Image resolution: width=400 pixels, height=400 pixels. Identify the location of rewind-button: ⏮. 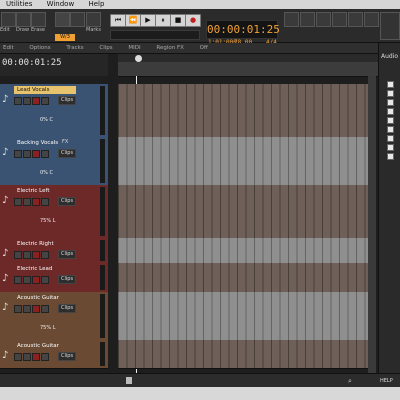
(118, 20).